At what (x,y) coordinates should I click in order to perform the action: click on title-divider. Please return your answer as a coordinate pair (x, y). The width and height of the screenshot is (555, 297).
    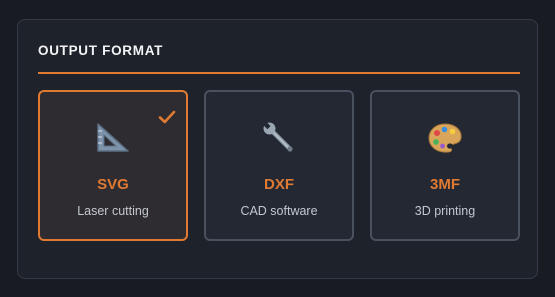
    Looking at the image, I should click on (279, 73).